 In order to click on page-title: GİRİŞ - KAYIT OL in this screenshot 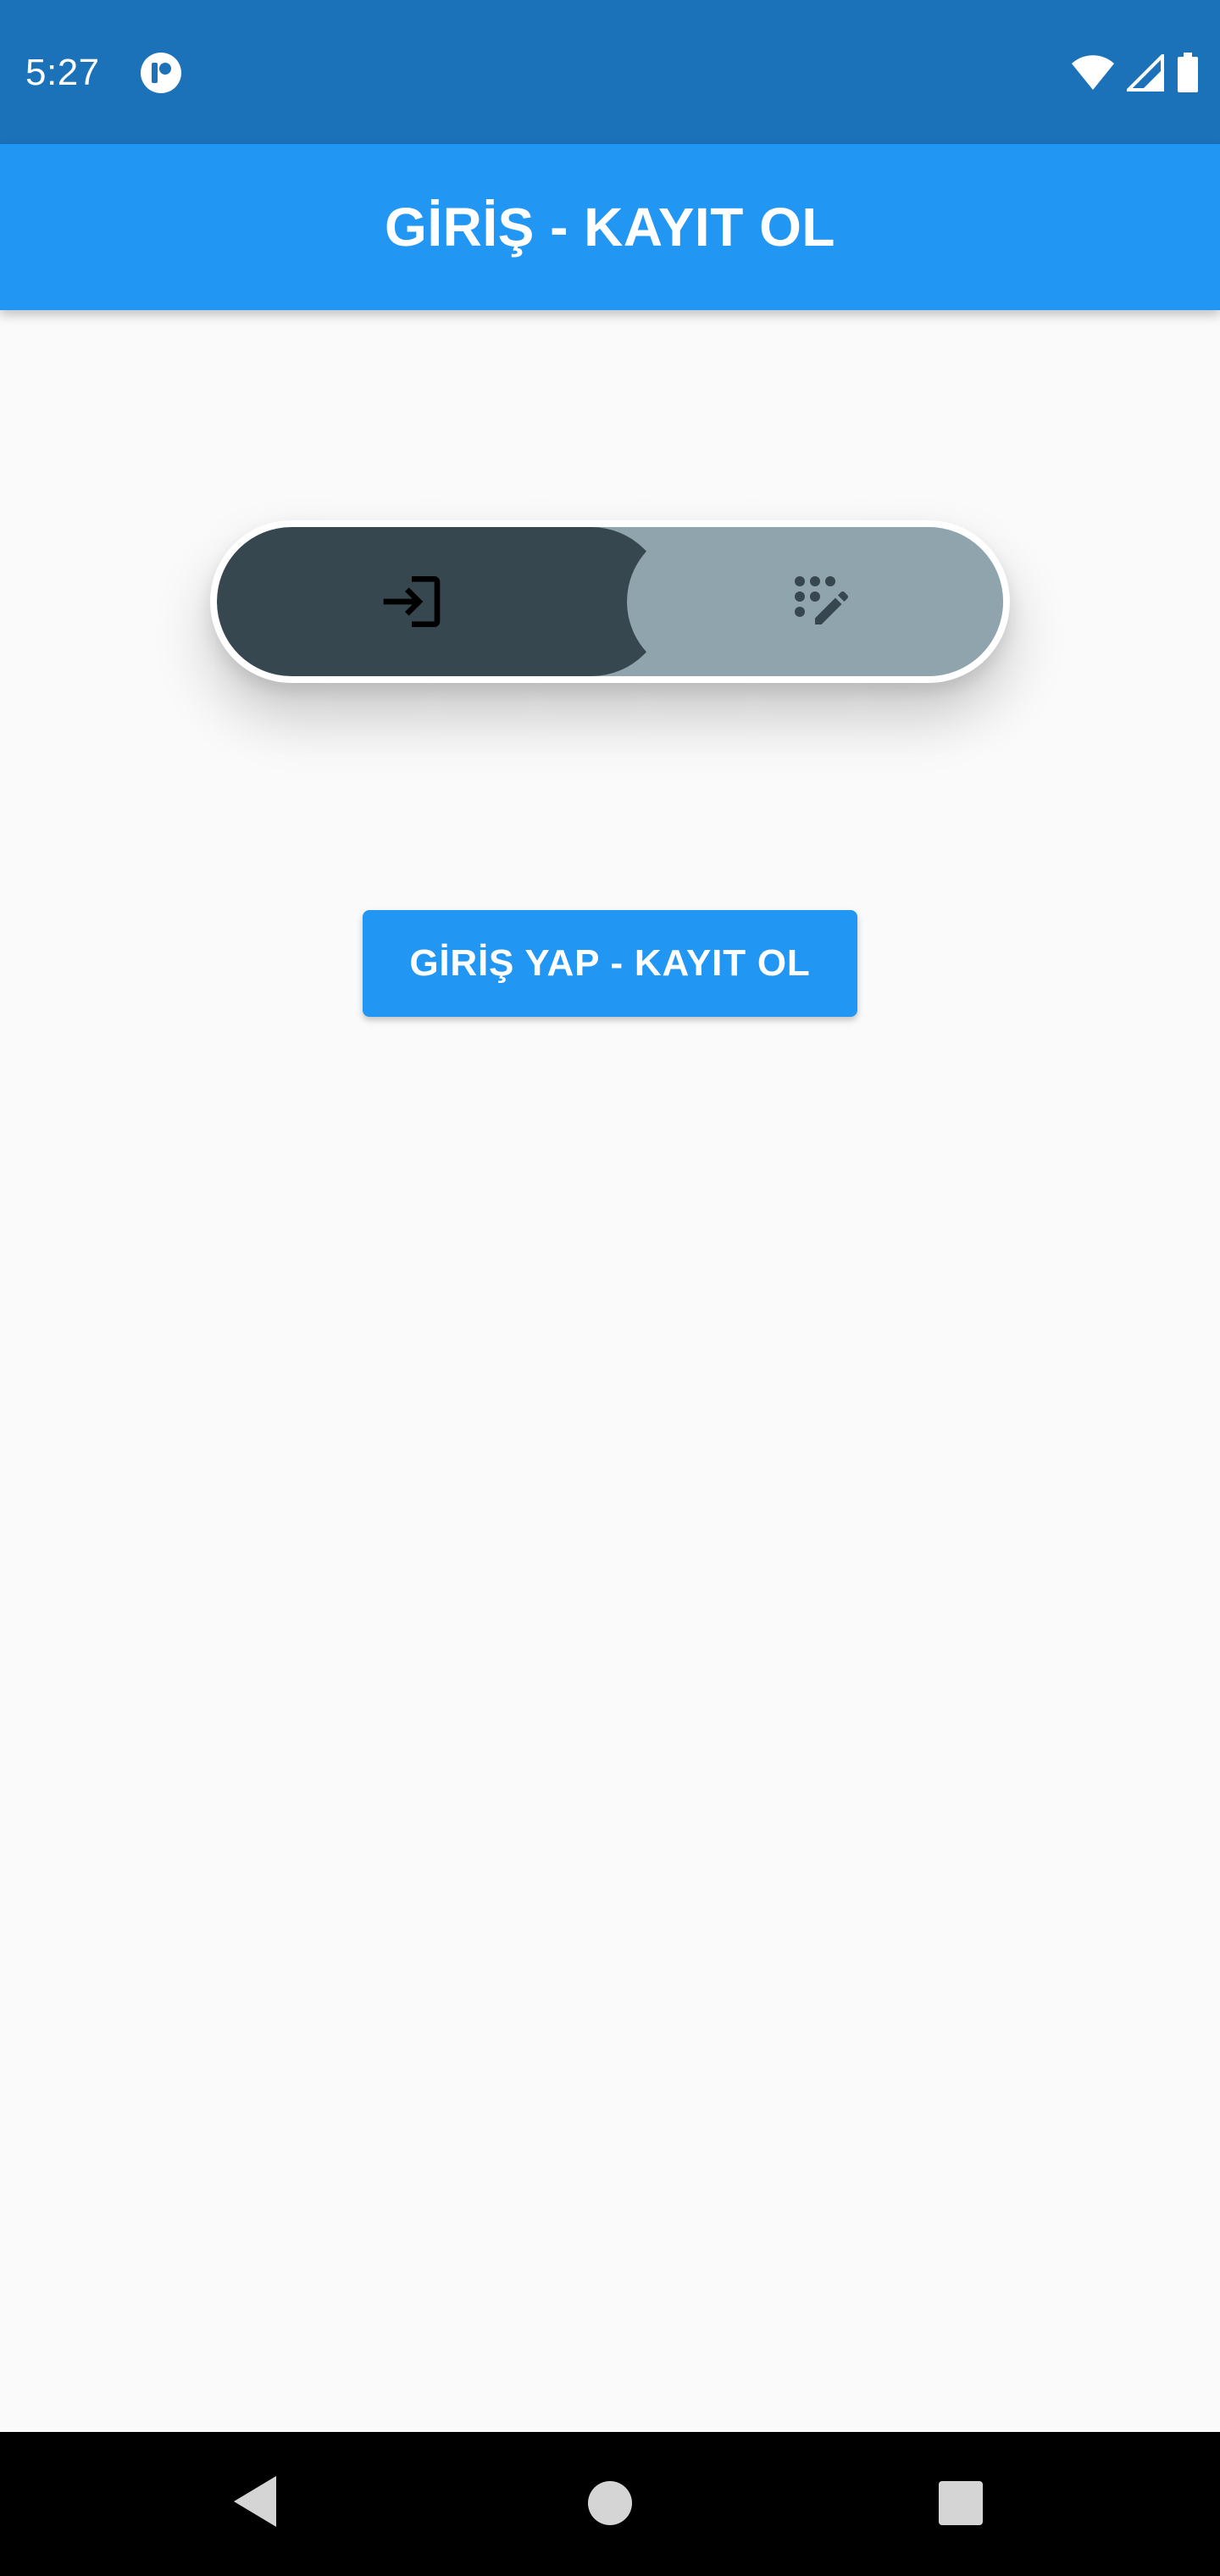, I will do `click(610, 228)`.